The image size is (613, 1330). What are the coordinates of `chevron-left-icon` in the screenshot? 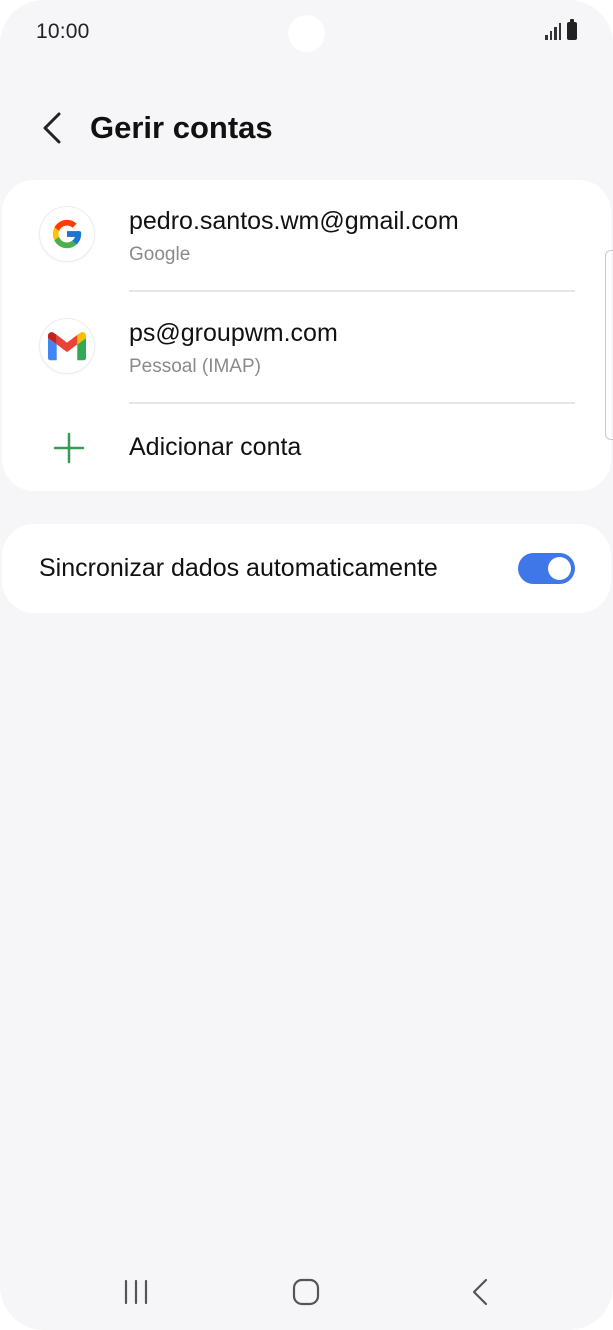 It's located at (52, 128).